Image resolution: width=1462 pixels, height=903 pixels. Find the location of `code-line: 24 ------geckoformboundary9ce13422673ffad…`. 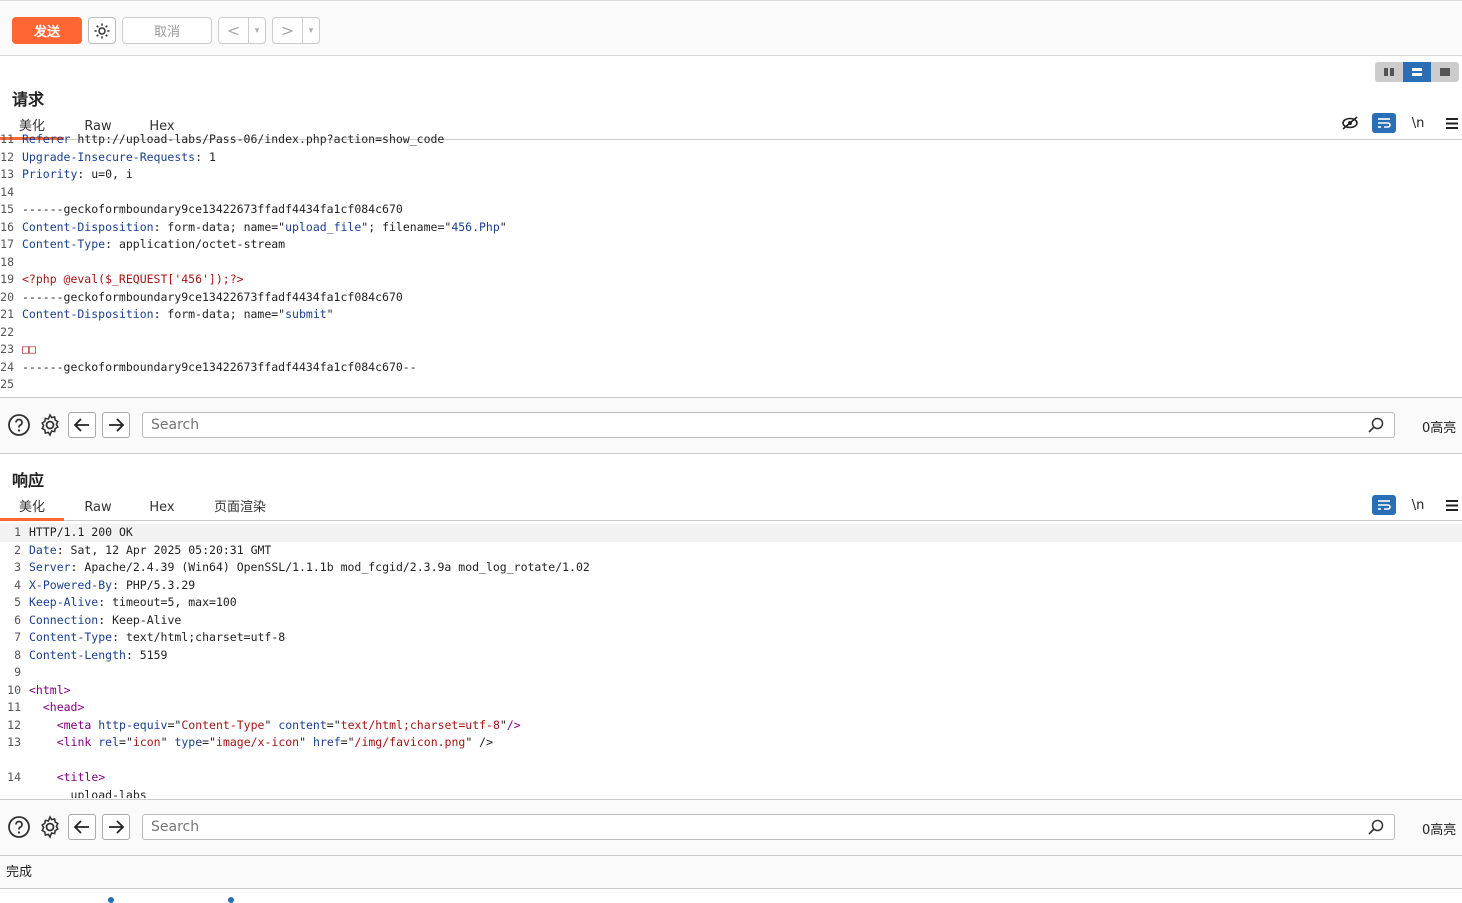

code-line: 24 ------geckoformboundary9ce13422673ffad… is located at coordinates (731, 368).